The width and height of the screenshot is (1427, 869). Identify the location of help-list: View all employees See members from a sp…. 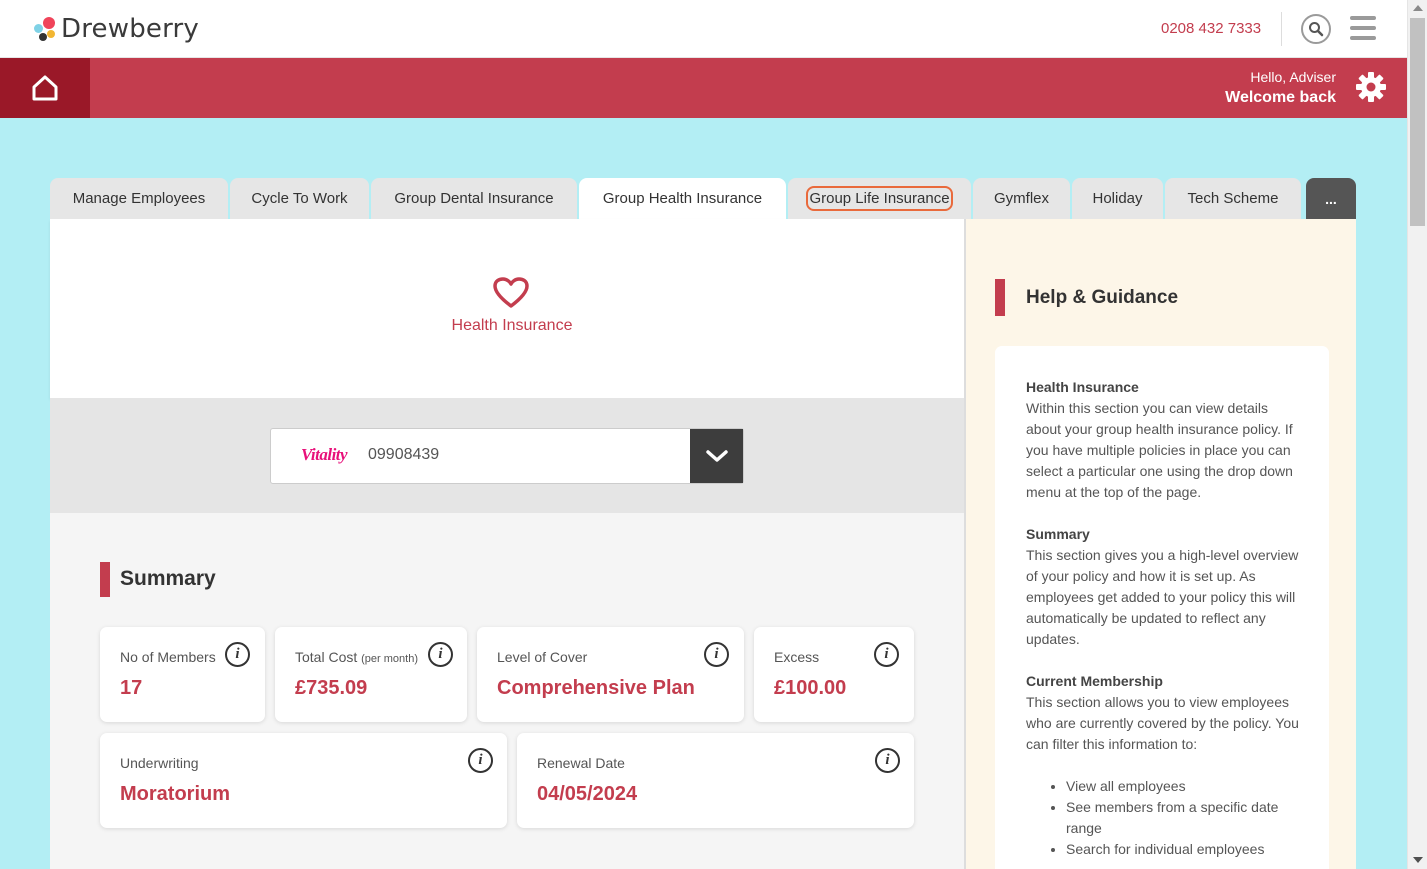
(1182, 818).